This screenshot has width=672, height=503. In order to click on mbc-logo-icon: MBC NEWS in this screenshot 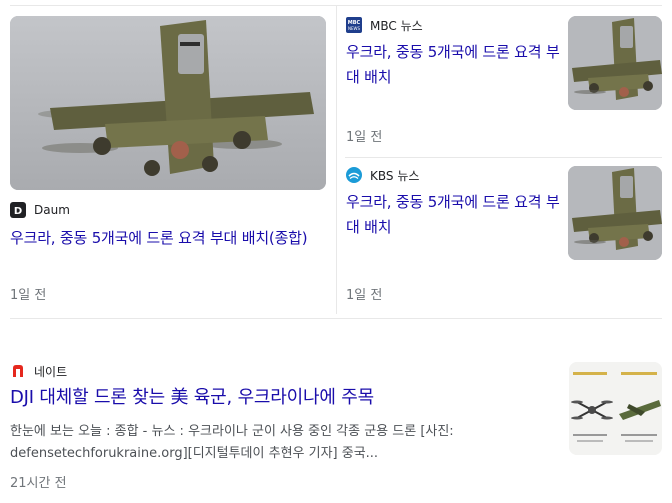, I will do `click(354, 25)`.